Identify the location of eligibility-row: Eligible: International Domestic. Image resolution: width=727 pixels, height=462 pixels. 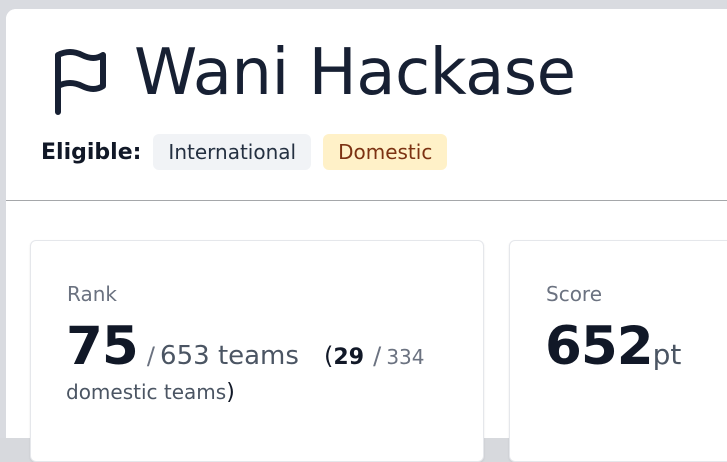
(244, 152).